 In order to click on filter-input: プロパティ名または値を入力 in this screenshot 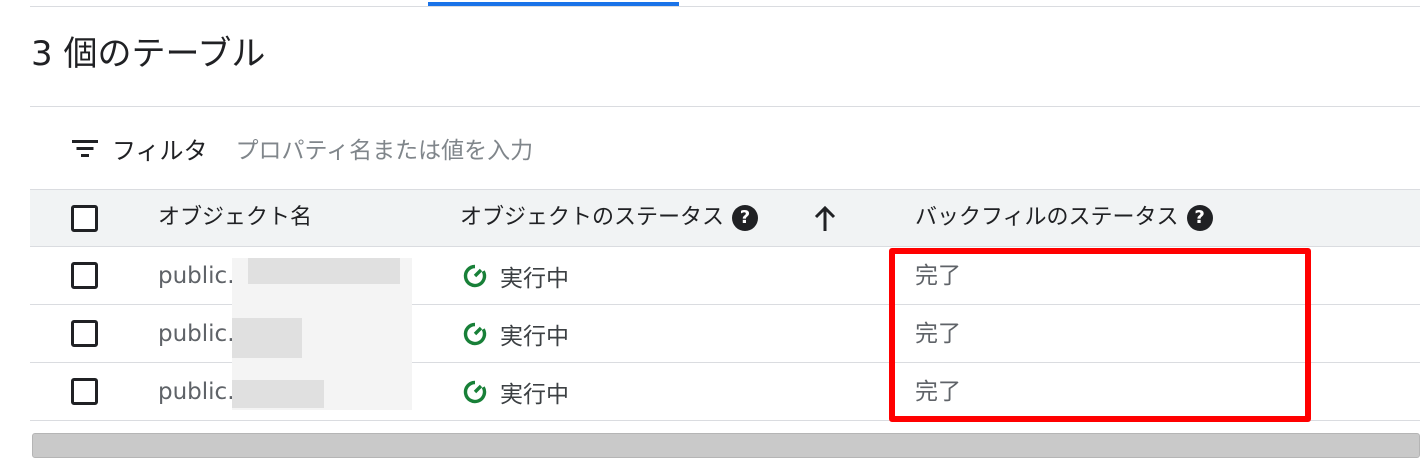, I will do `click(385, 148)`.